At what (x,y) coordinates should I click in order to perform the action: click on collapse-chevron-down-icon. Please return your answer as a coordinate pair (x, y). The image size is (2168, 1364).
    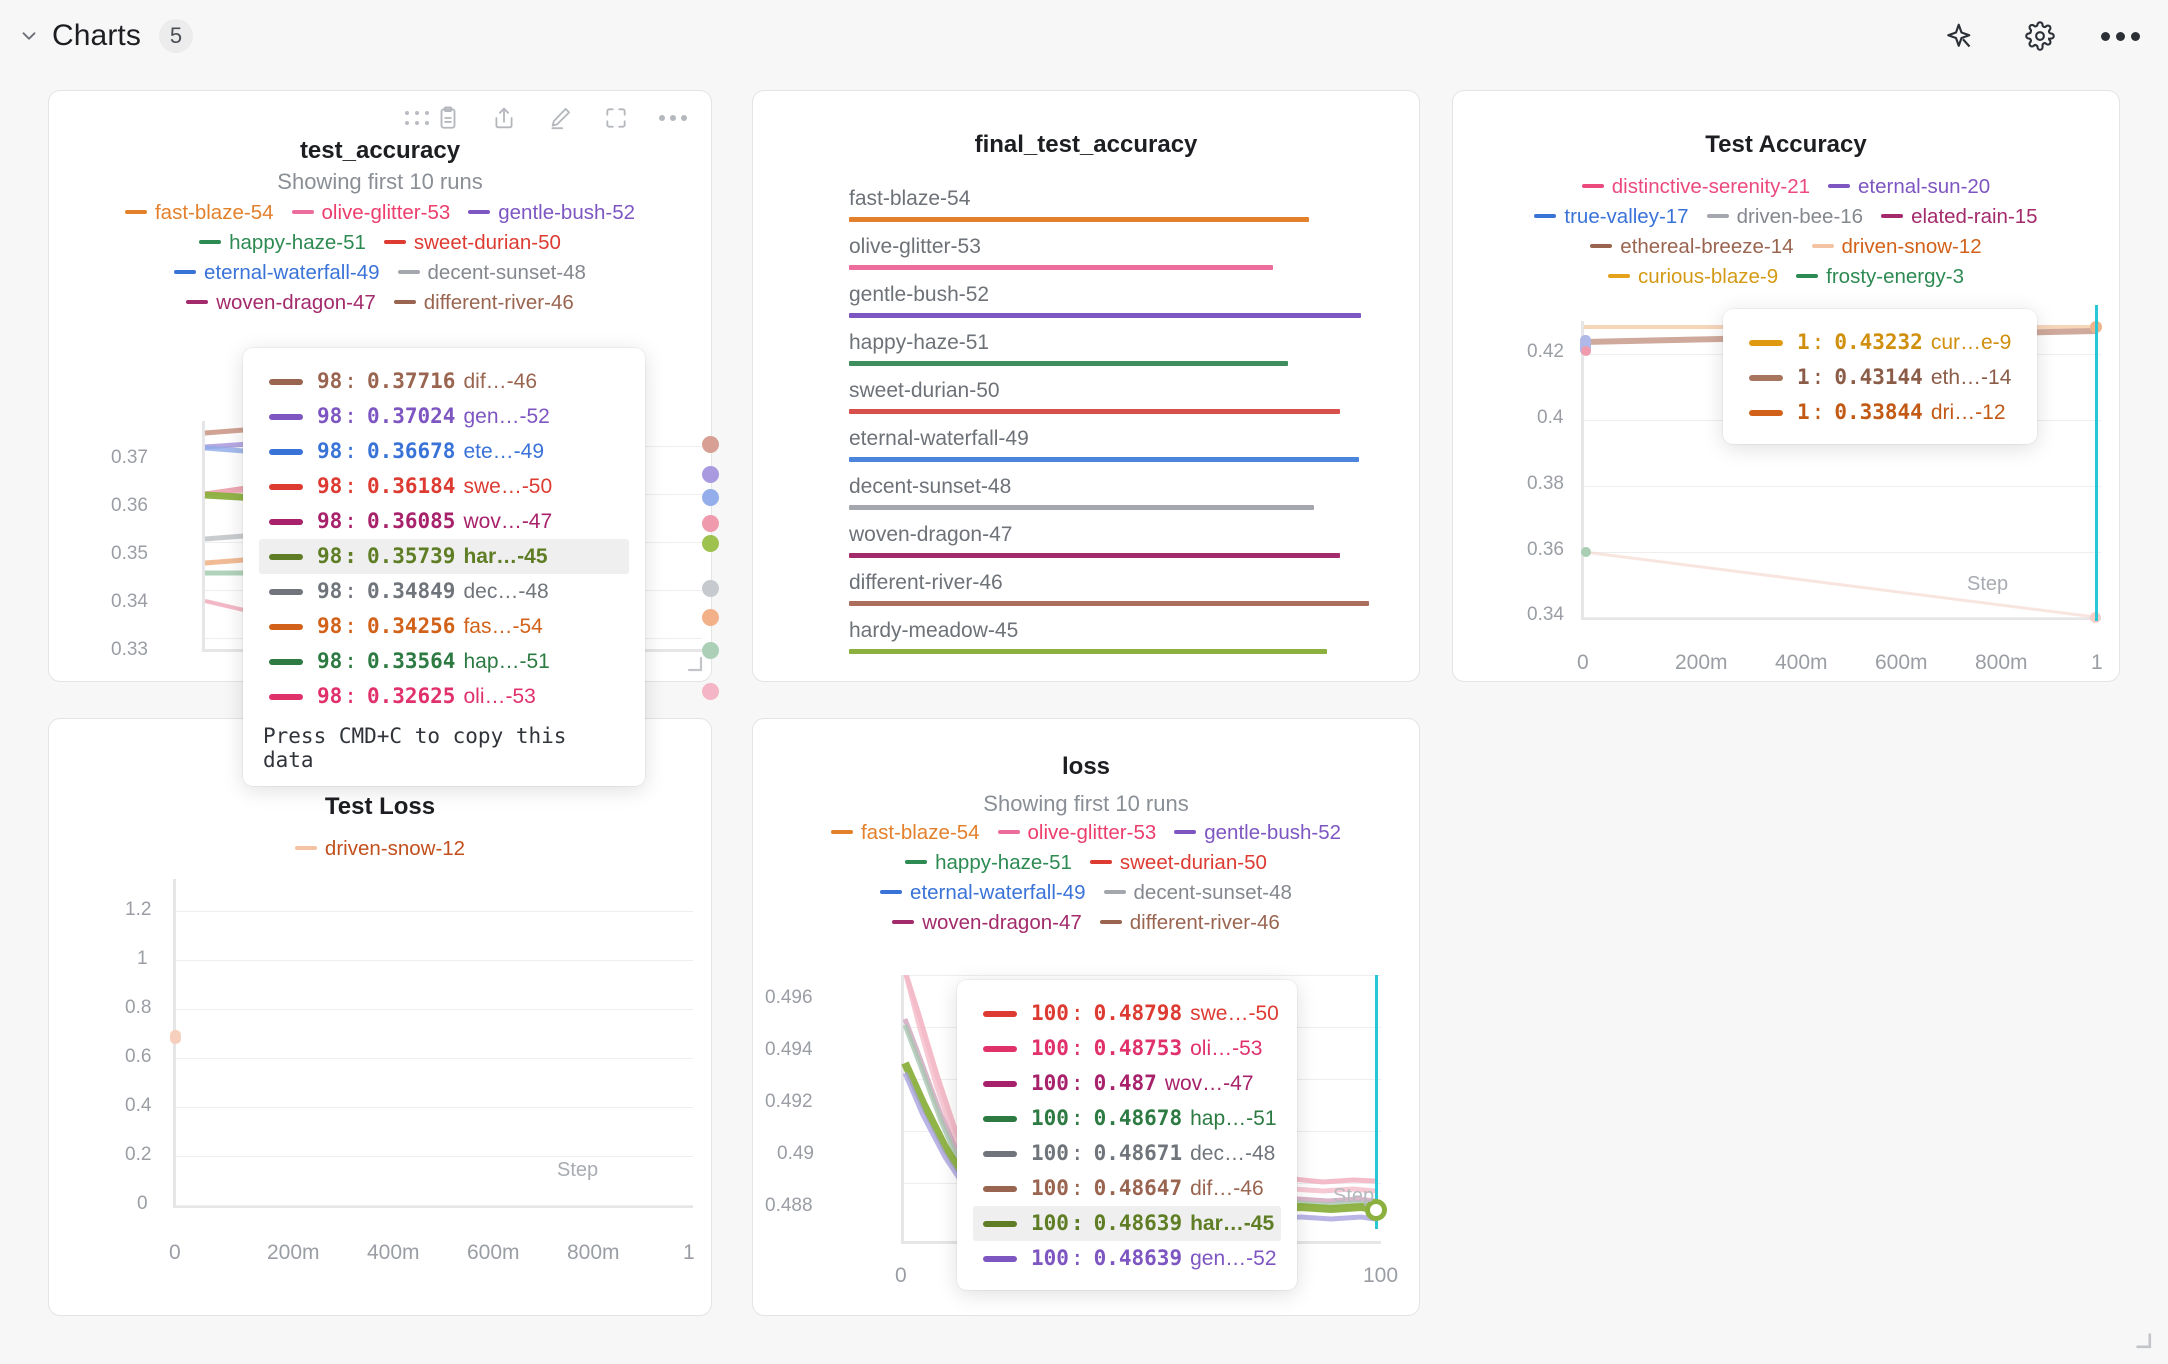
    Looking at the image, I should click on (29, 36).